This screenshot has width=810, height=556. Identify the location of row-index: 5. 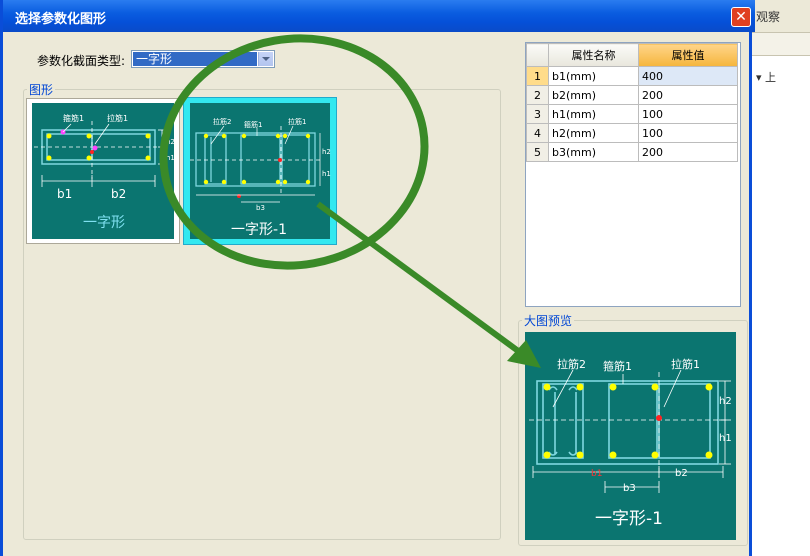
(537, 152).